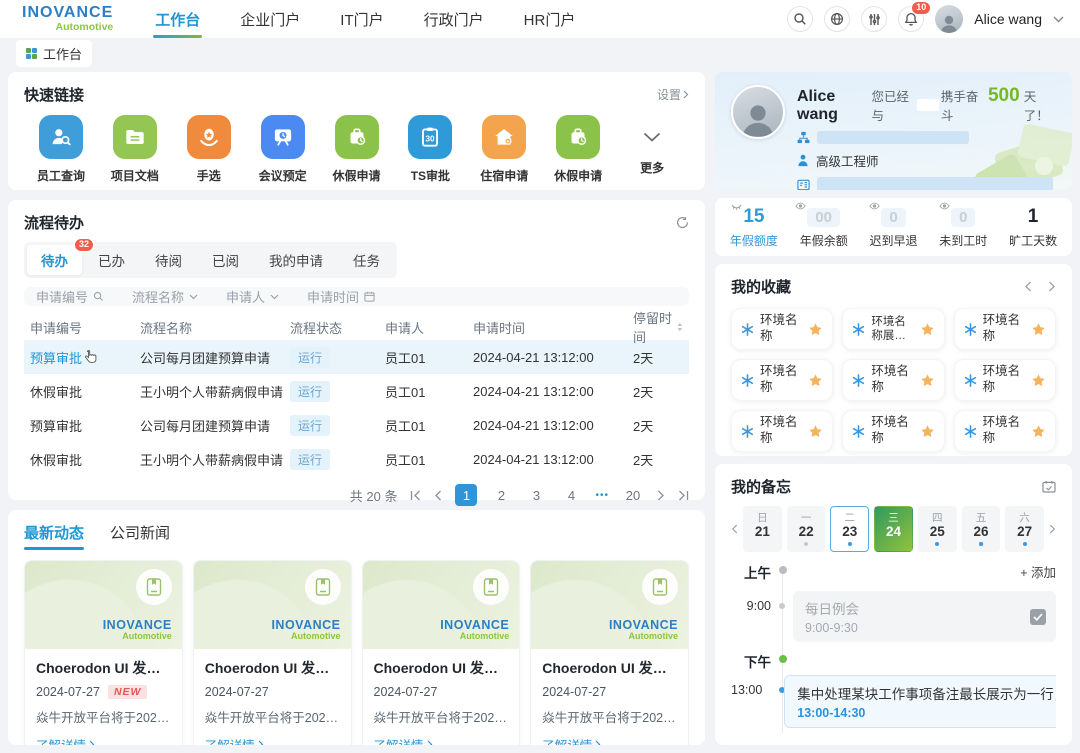 The width and height of the screenshot is (1080, 753). I want to click on week-next-icon, so click(1052, 529).